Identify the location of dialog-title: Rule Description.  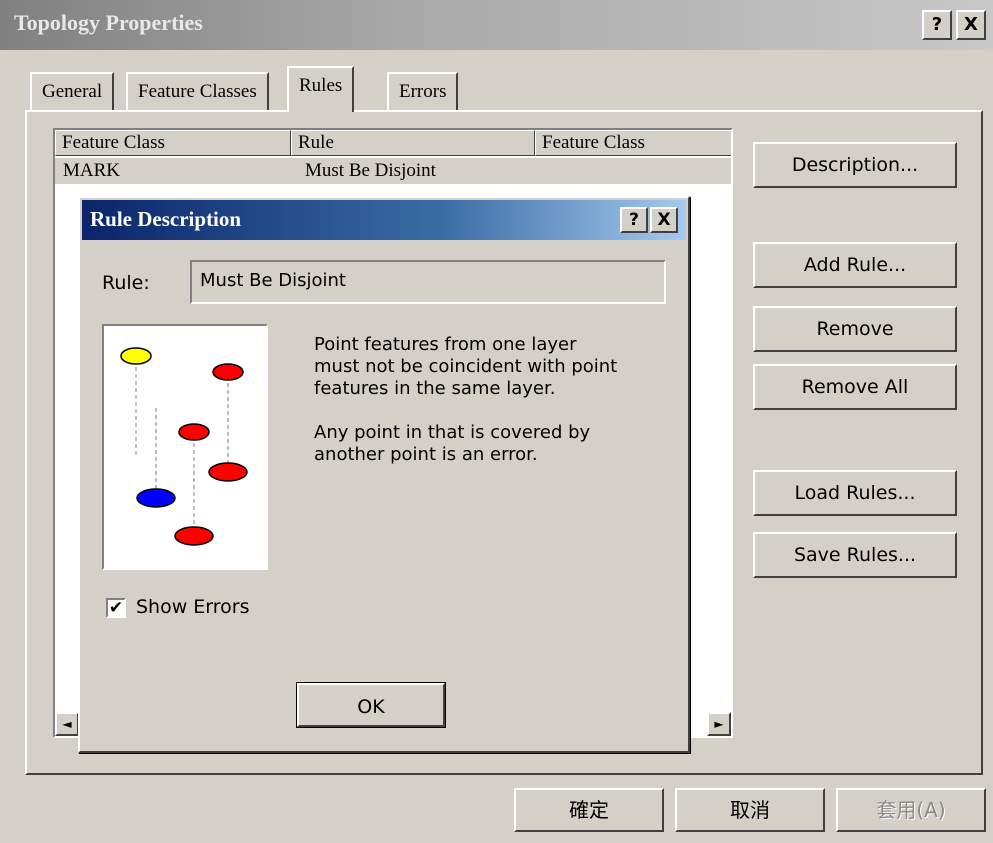
(166, 219).